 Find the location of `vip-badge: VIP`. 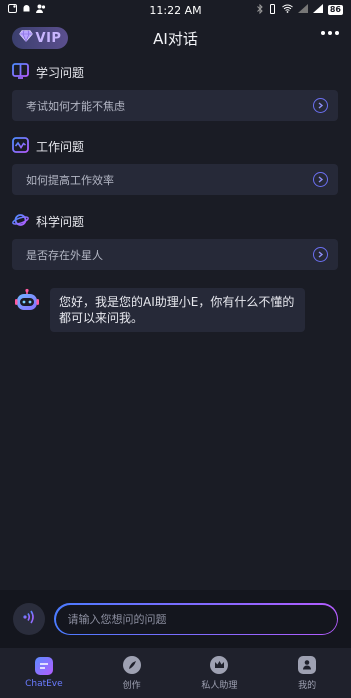

vip-badge: VIP is located at coordinates (40, 38).